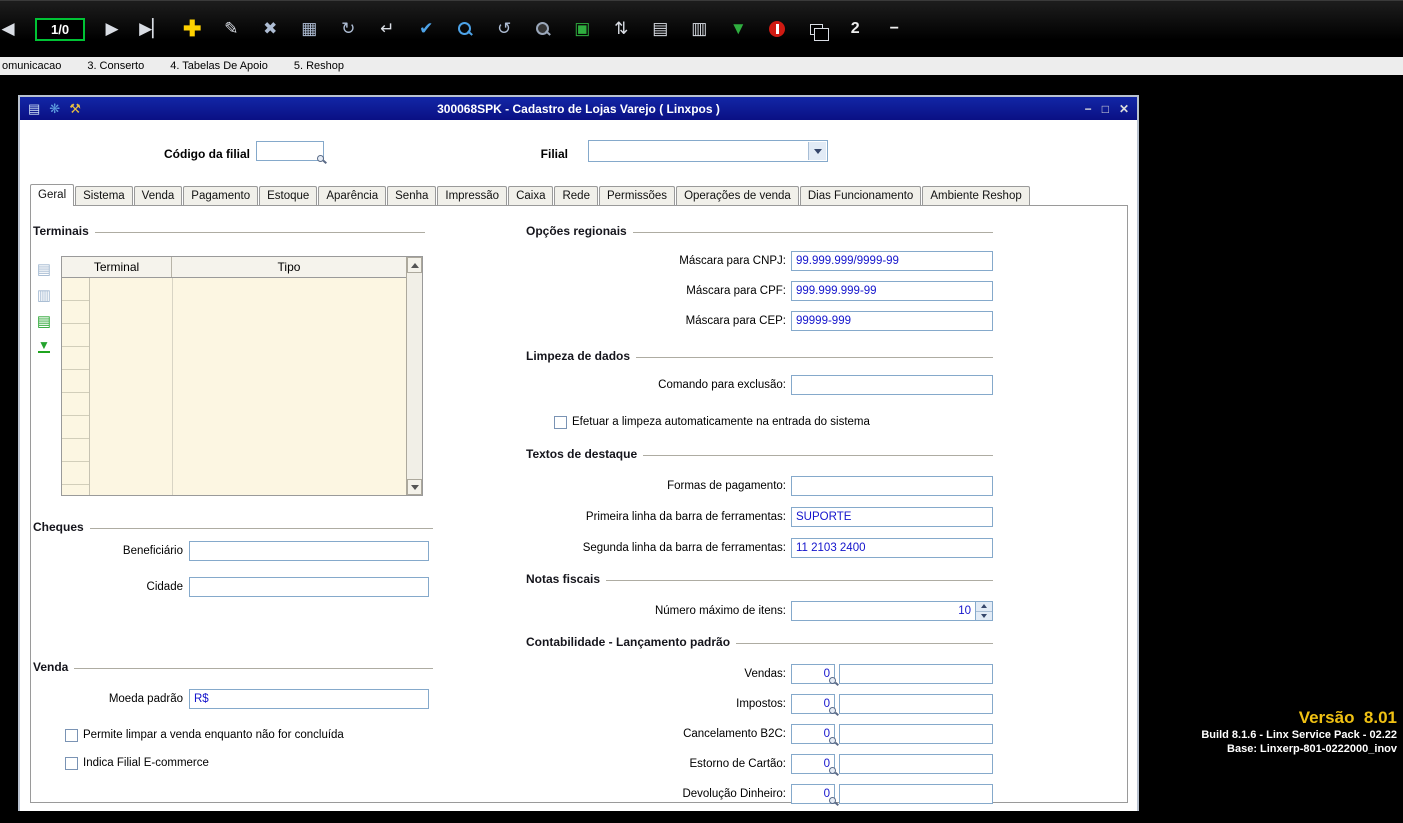 This screenshot has width=1403, height=823. I want to click on formas-pagamento-input, so click(892, 486).